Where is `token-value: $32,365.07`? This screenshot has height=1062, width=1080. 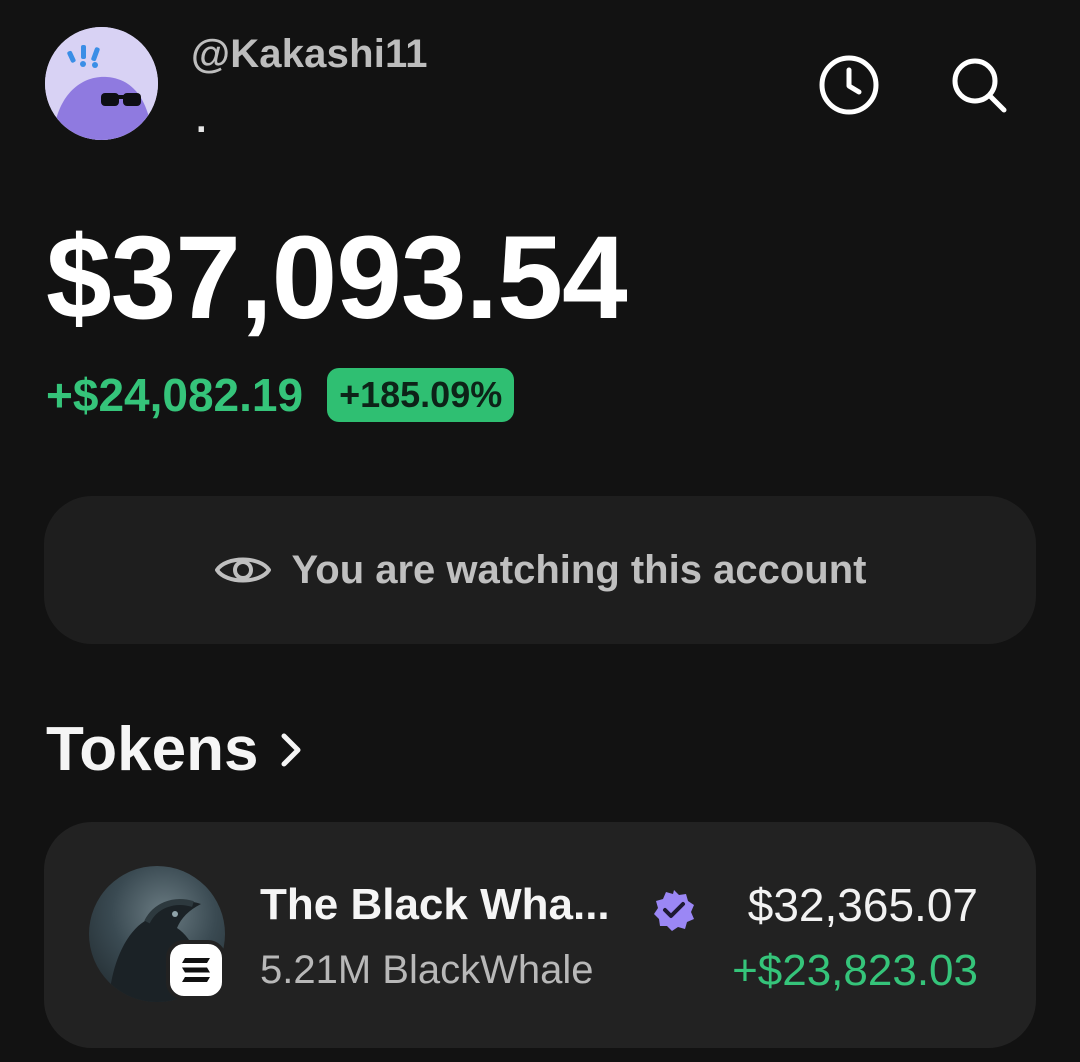
token-value: $32,365.07 is located at coordinates (862, 905).